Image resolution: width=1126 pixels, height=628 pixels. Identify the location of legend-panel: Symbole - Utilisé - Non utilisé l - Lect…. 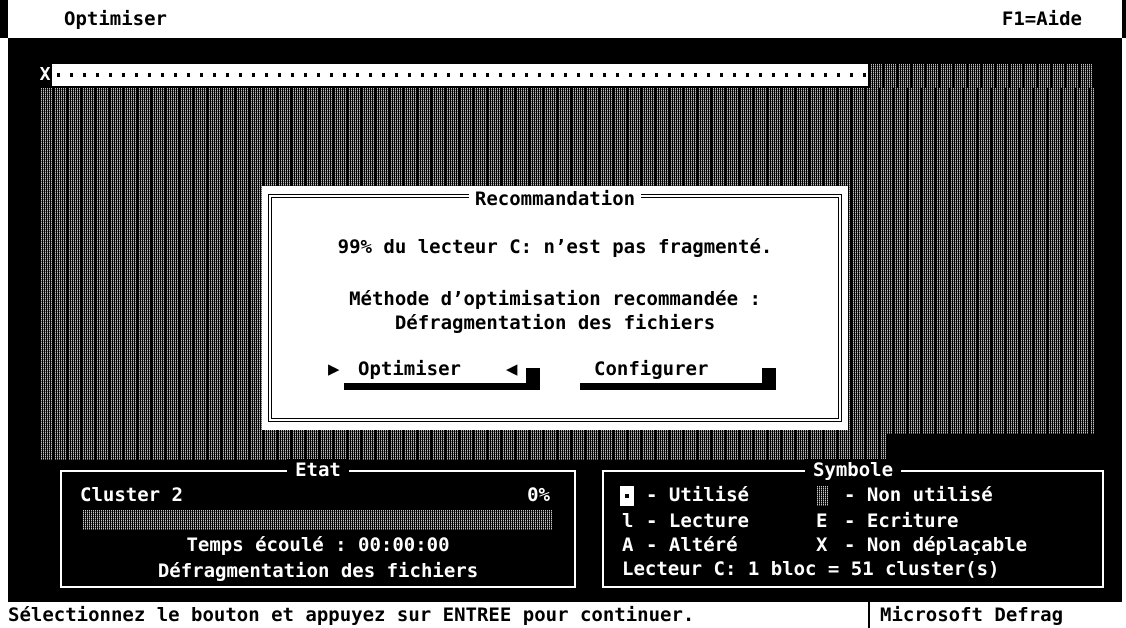
(853, 523).